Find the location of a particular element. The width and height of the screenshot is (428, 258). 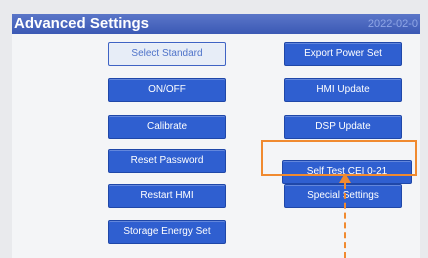

reset-password-button: Reset Password is located at coordinates (167, 161).